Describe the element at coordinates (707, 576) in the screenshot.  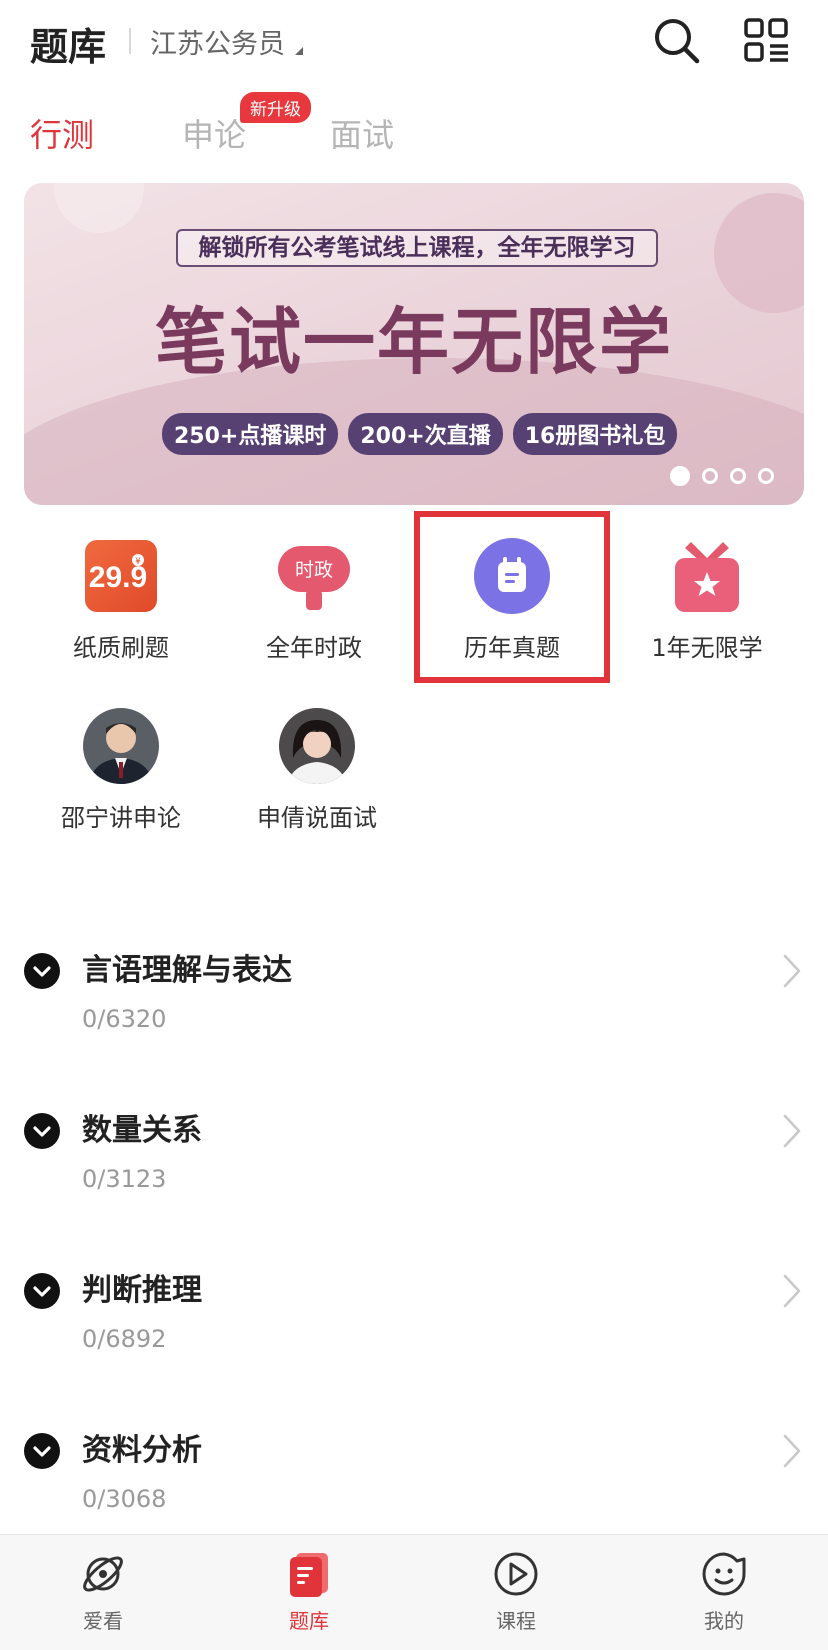
I see `star-gift-icon` at that location.